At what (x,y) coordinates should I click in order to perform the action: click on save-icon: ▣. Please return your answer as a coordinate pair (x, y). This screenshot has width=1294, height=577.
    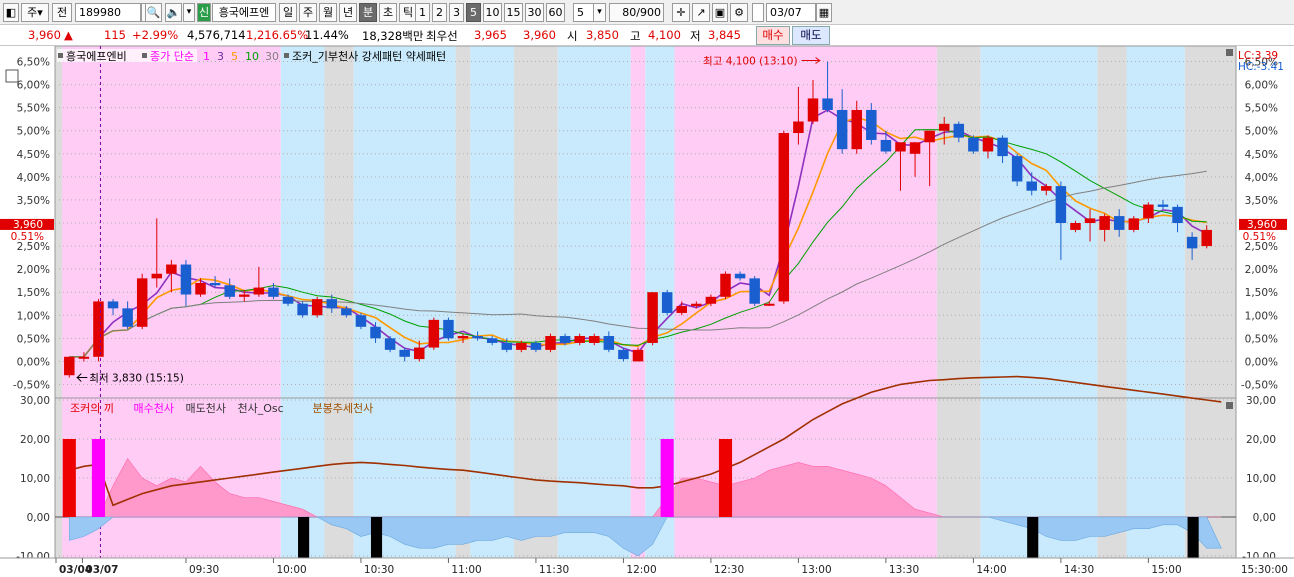
    Looking at the image, I should click on (720, 12).